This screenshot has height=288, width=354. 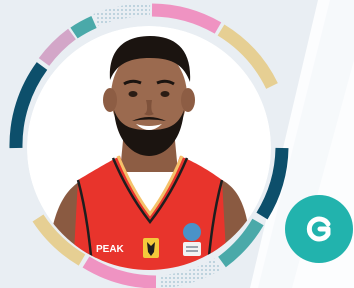 I want to click on jersey-brand-text: PEAK, so click(x=110, y=249).